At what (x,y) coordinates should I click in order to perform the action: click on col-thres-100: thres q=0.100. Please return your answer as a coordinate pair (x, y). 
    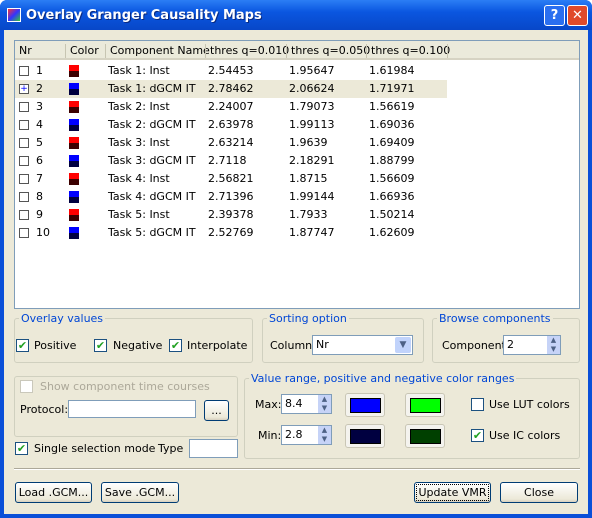
    Looking at the image, I should click on (408, 51).